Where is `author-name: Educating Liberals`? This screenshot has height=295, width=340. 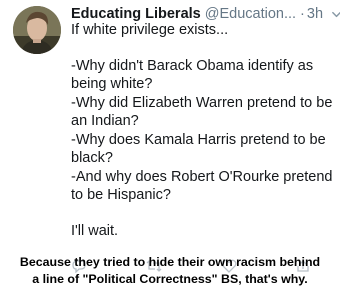 author-name: Educating Liberals is located at coordinates (136, 14).